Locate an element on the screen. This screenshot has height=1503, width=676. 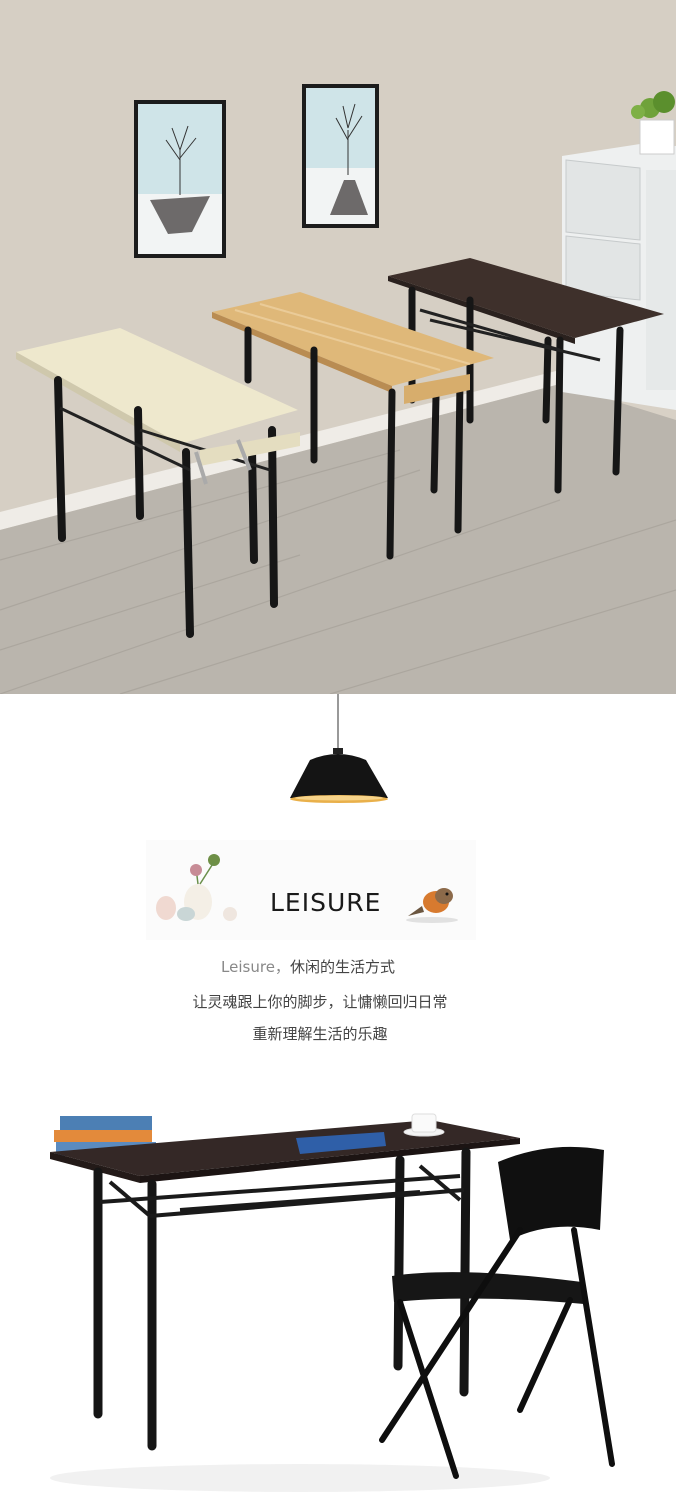
leisure-title: LEISURE is located at coordinates (326, 902).